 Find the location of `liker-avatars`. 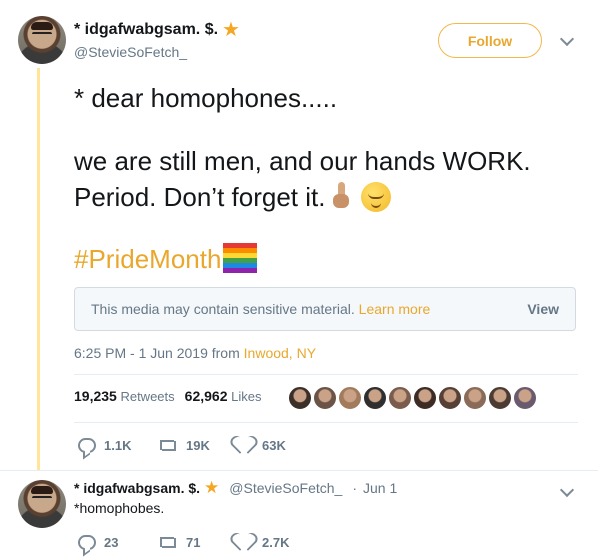

liker-avatars is located at coordinates (412, 398).